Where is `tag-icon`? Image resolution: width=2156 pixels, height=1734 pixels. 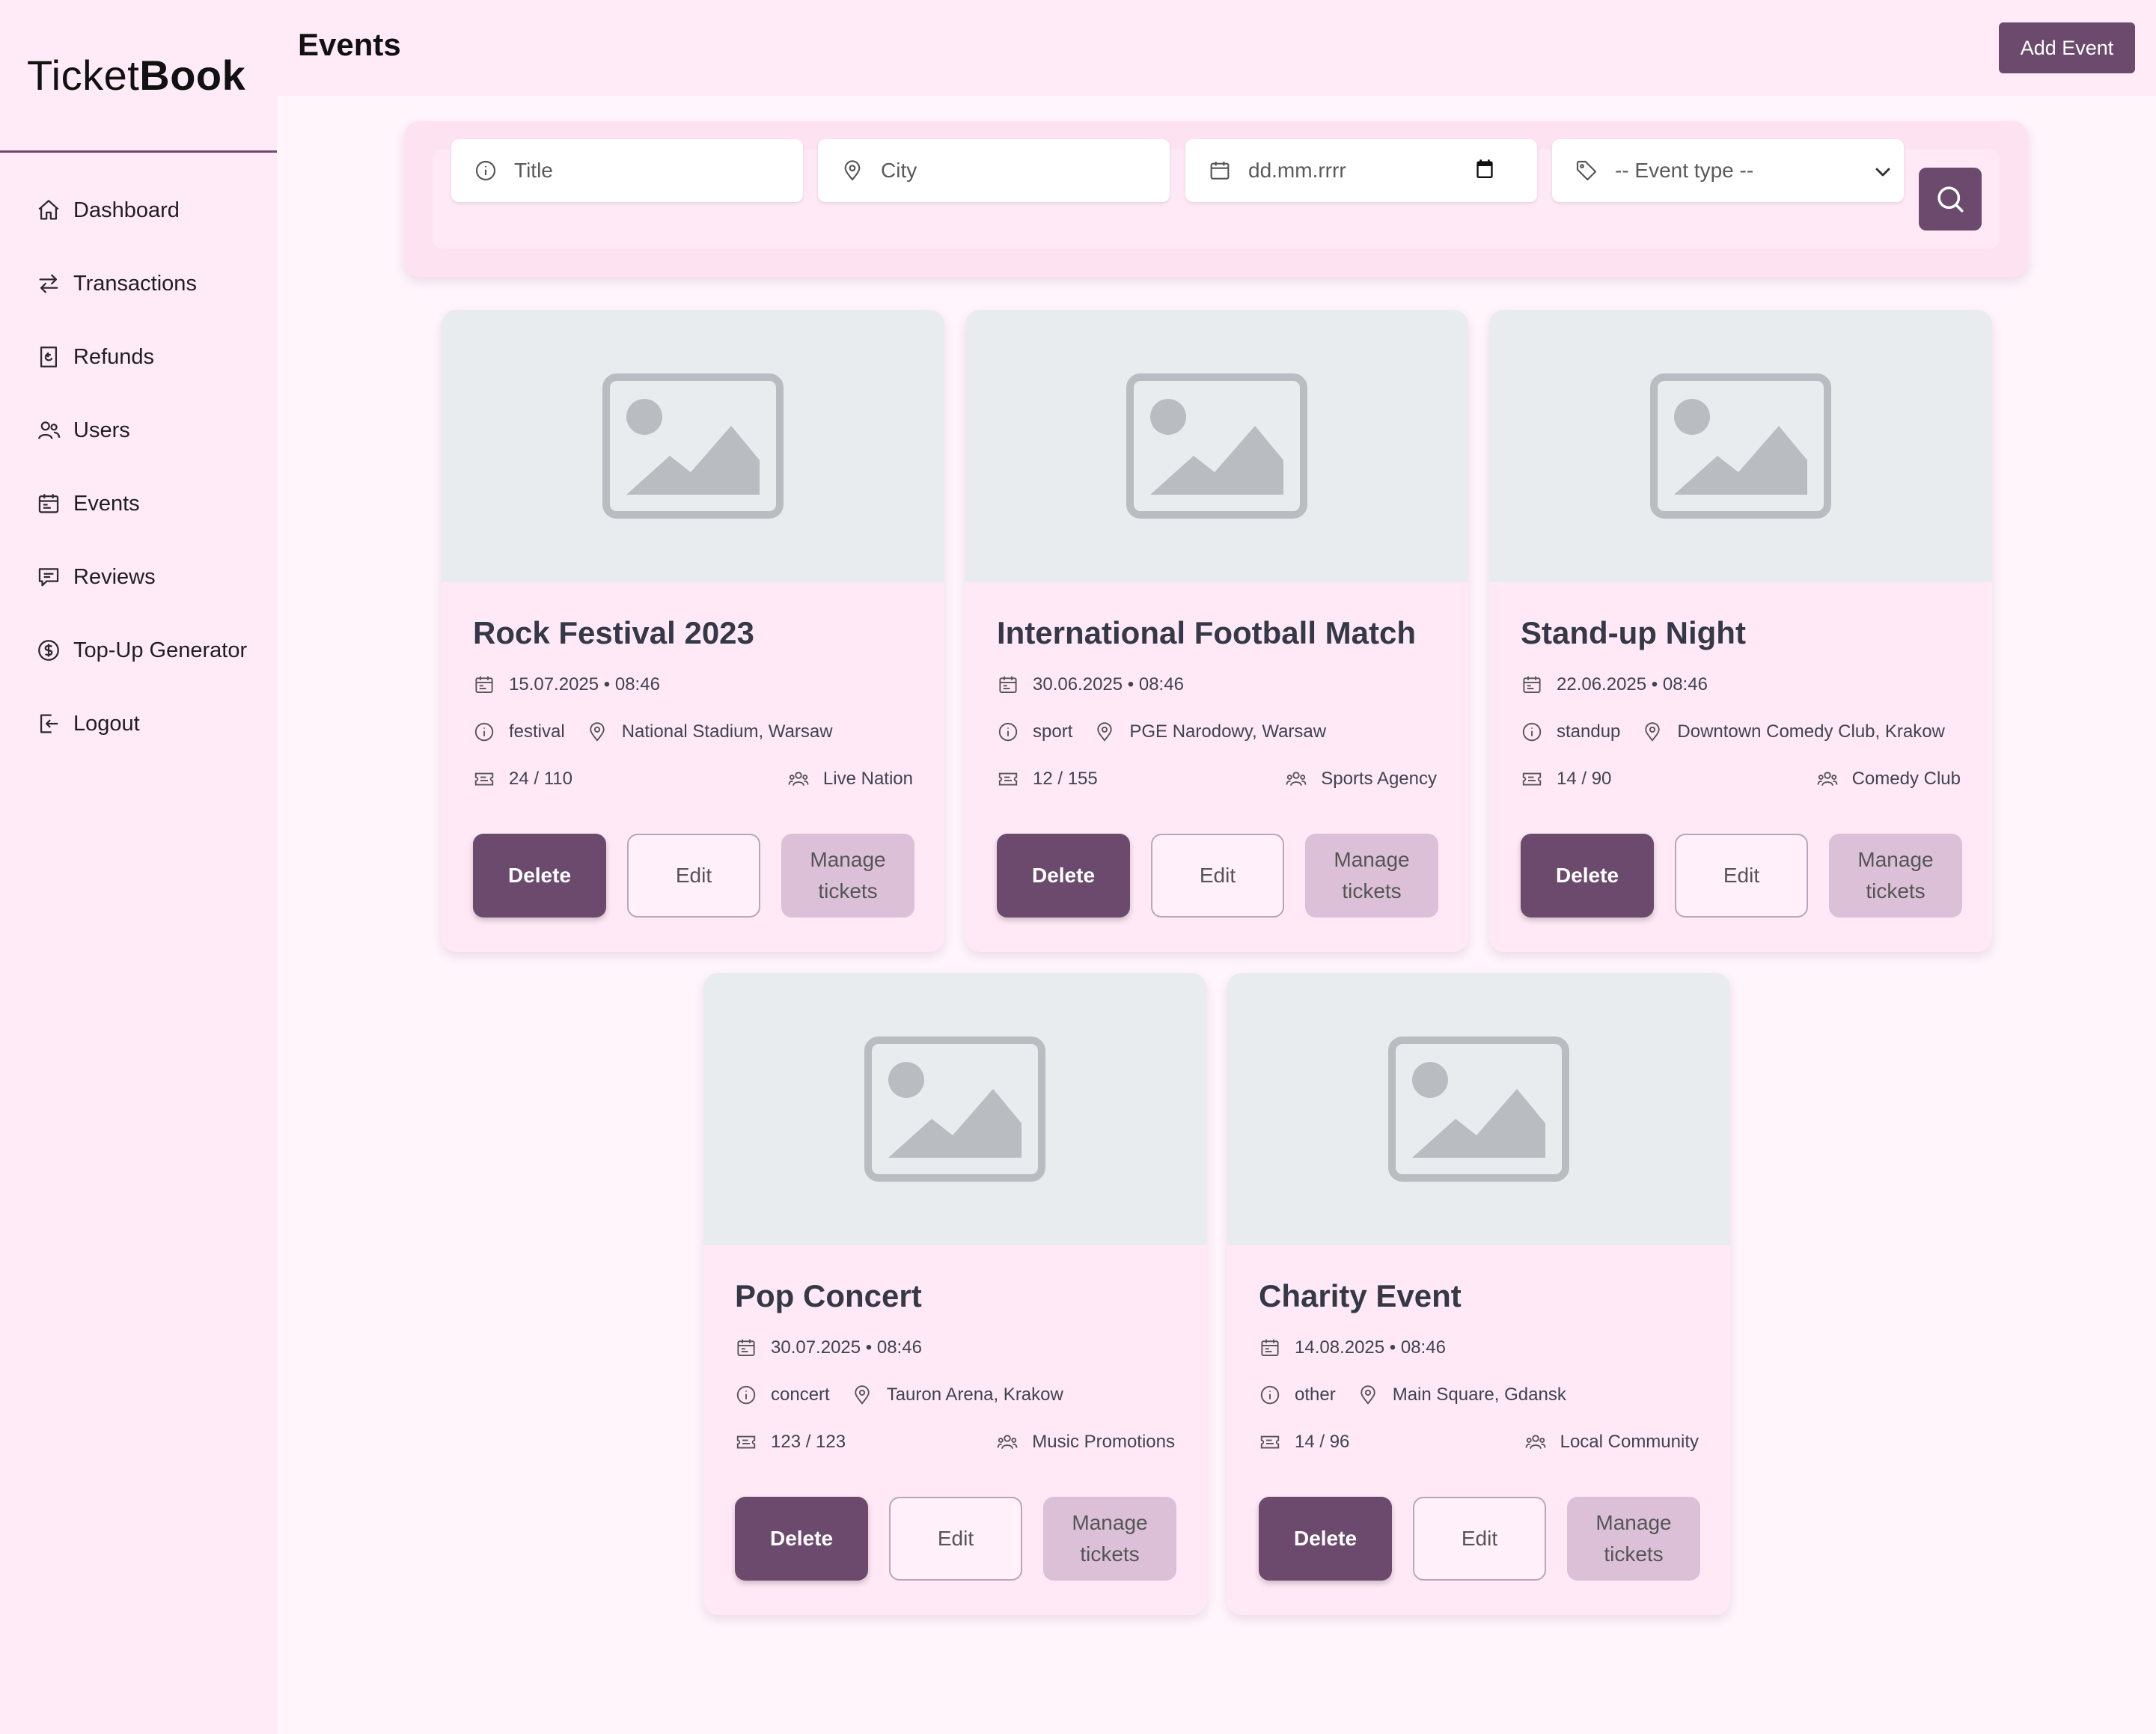
tag-icon is located at coordinates (1586, 171).